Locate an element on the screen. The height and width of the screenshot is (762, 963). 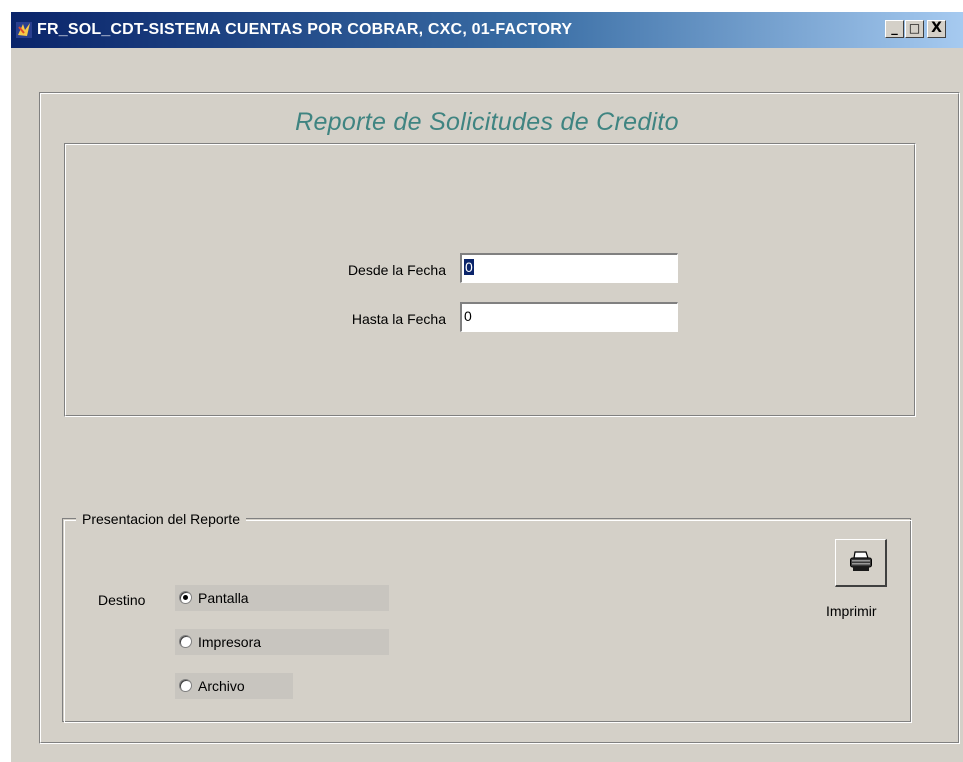
radio-selected-icon is located at coordinates (185, 597).